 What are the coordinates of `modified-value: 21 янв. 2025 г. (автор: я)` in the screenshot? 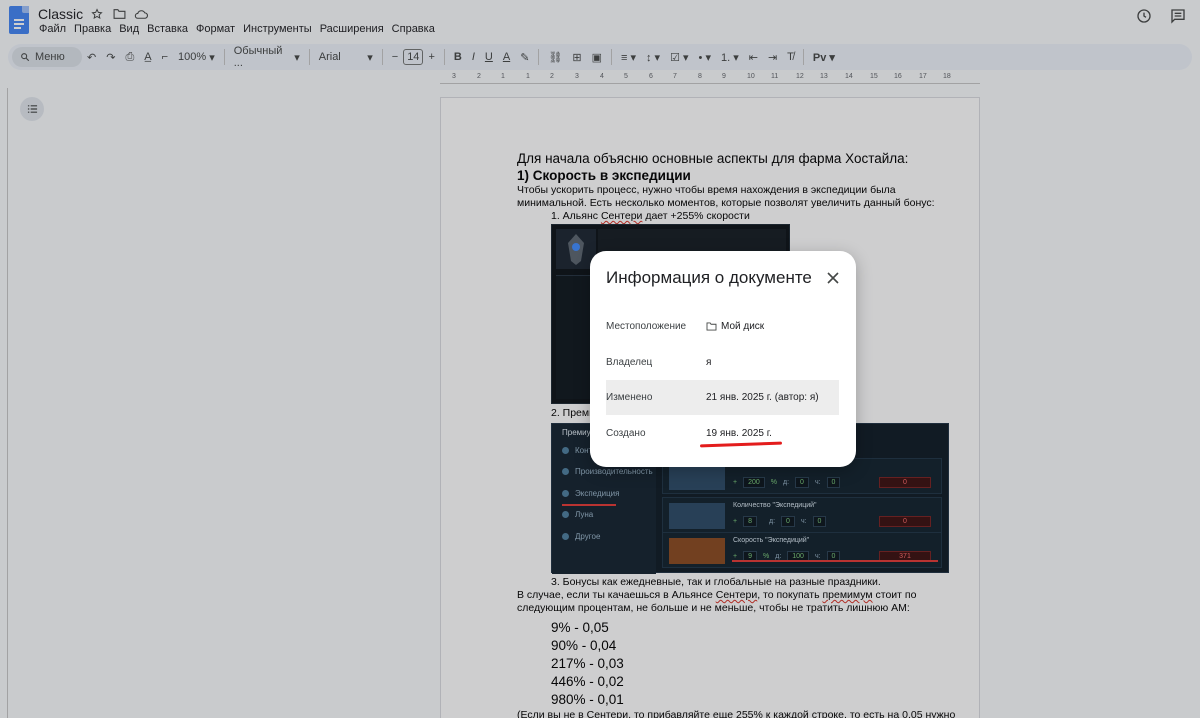 It's located at (762, 397).